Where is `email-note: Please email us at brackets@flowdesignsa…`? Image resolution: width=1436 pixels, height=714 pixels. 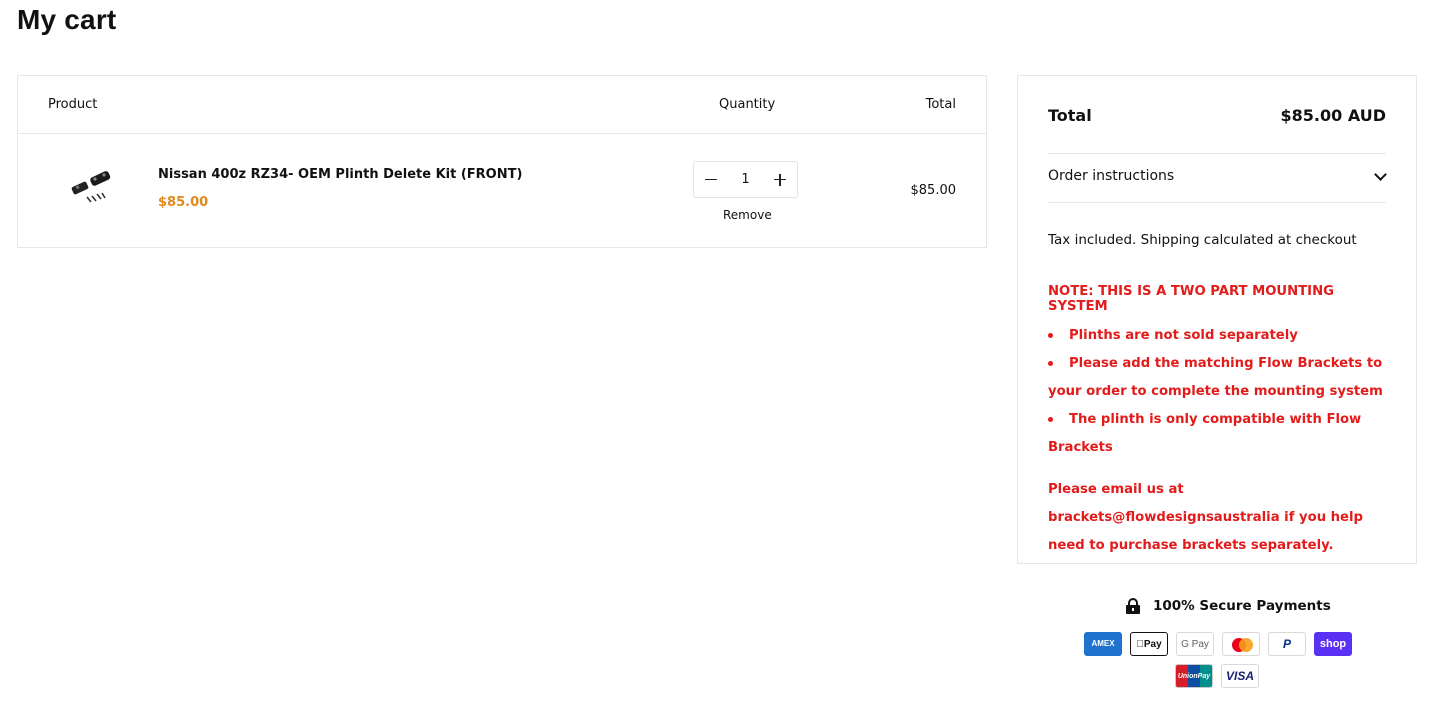
email-note: Please email us at brackets@flowdesignsa… is located at coordinates (1205, 517).